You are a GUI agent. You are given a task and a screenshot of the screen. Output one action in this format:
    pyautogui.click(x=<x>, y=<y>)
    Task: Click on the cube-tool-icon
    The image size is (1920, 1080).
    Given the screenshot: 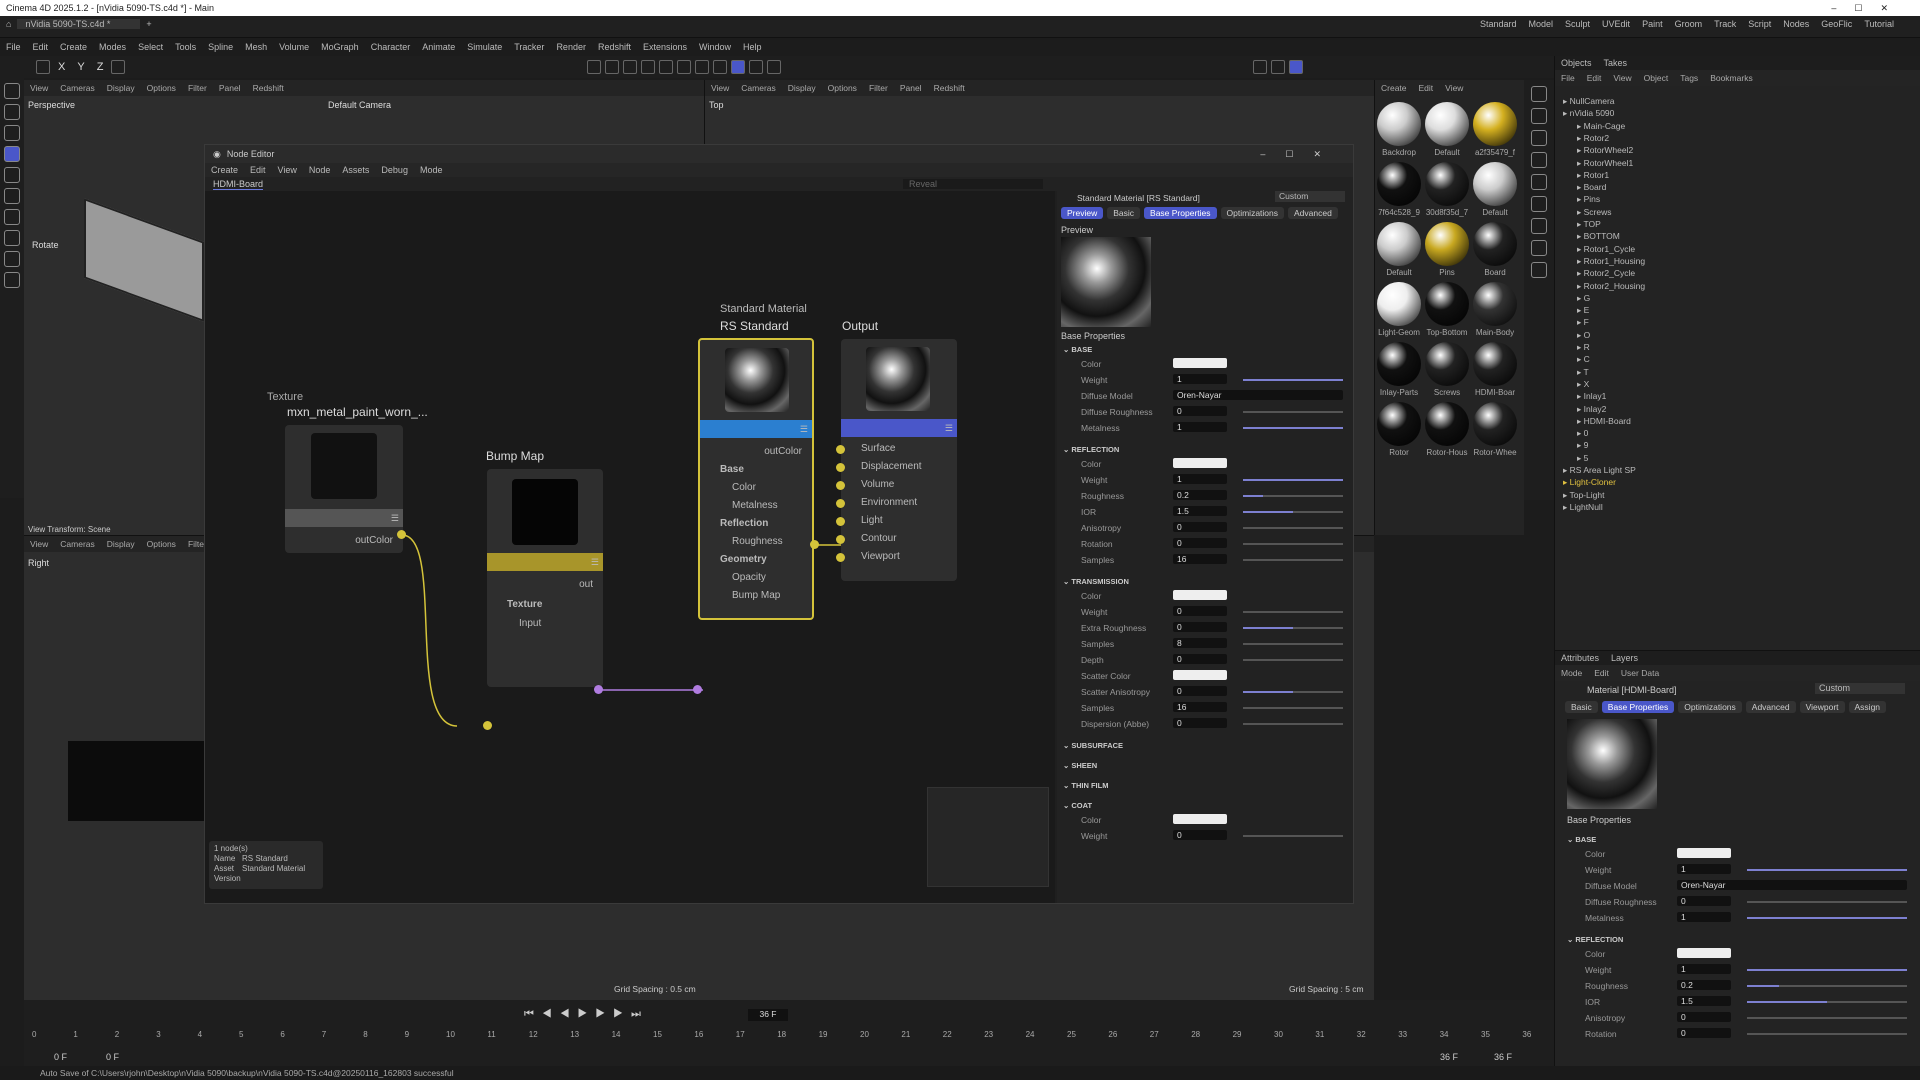 What is the action you would take?
    pyautogui.click(x=1539, y=94)
    